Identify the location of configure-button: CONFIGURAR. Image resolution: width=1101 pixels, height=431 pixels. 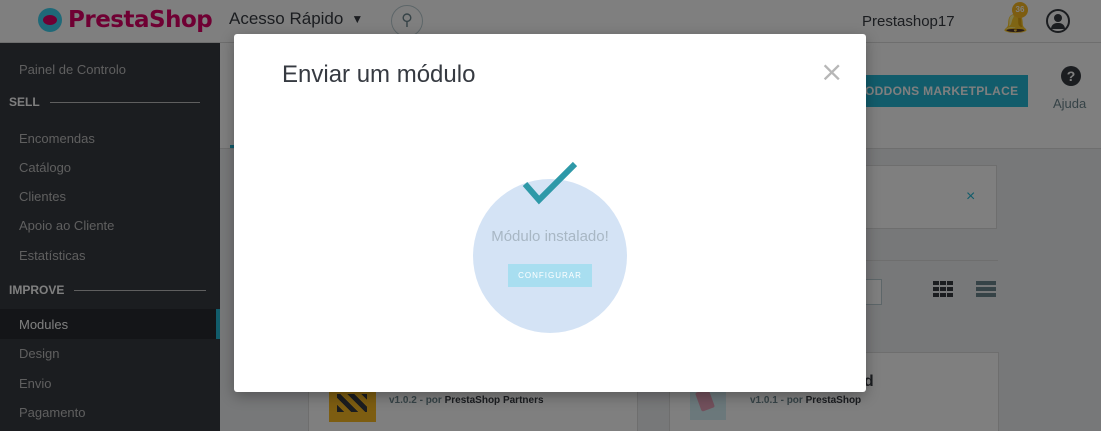
(550, 275).